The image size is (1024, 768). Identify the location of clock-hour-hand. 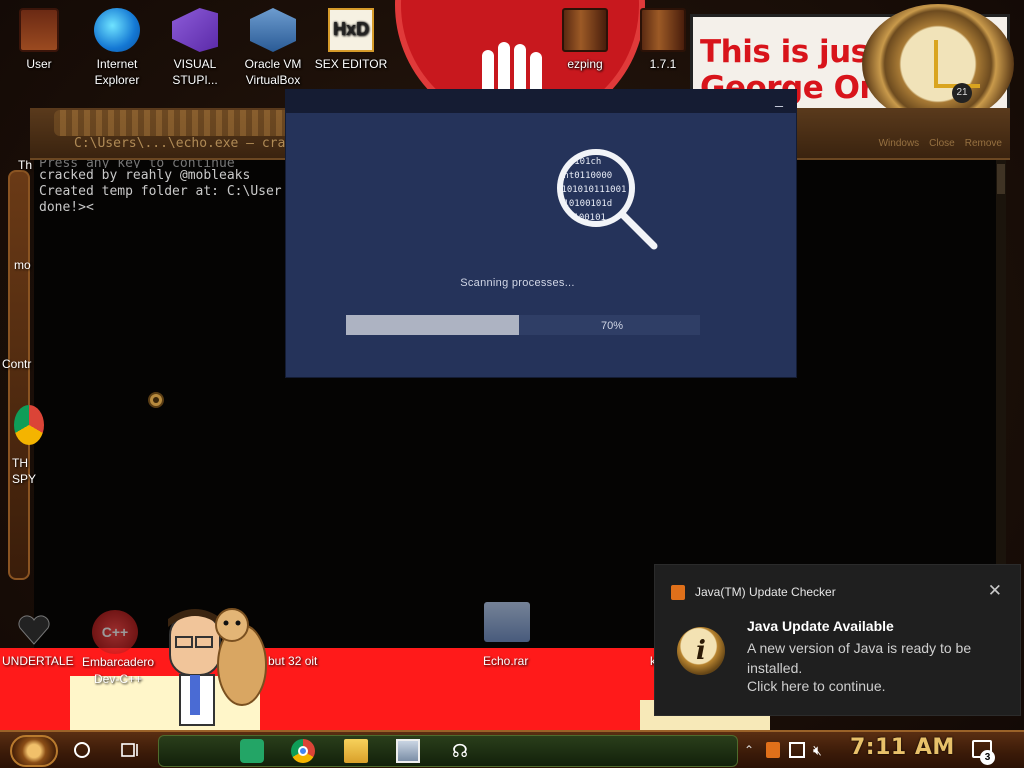
(936, 63).